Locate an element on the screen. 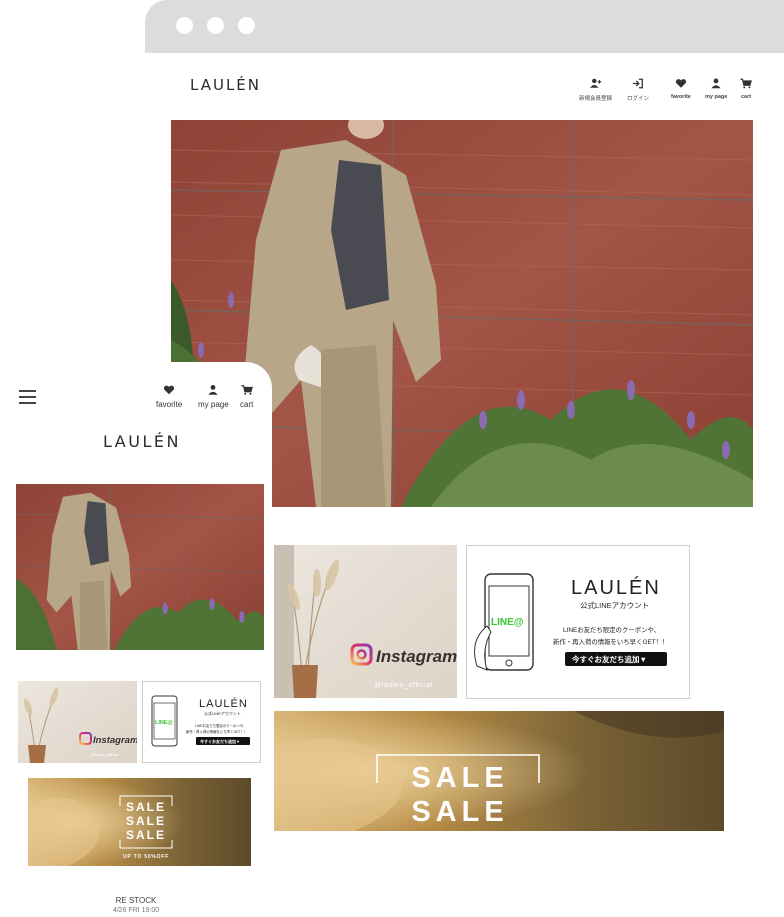 The width and height of the screenshot is (784, 917). instagram-handle: @laulen_official is located at coordinates (403, 685).